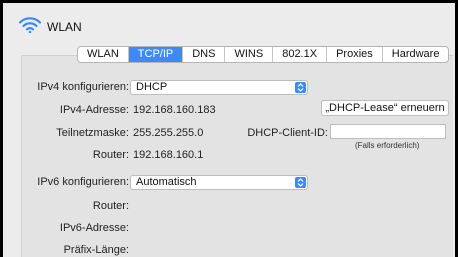  I want to click on subnet-mask-value: 255.255.255.0, so click(168, 133).